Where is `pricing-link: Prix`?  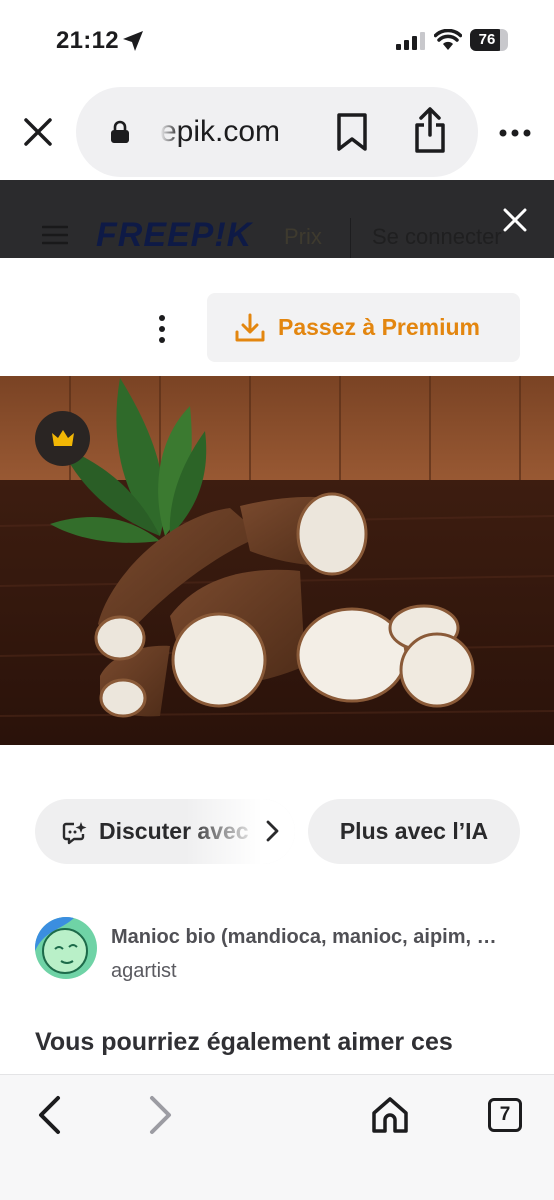 pricing-link: Prix is located at coordinates (303, 237).